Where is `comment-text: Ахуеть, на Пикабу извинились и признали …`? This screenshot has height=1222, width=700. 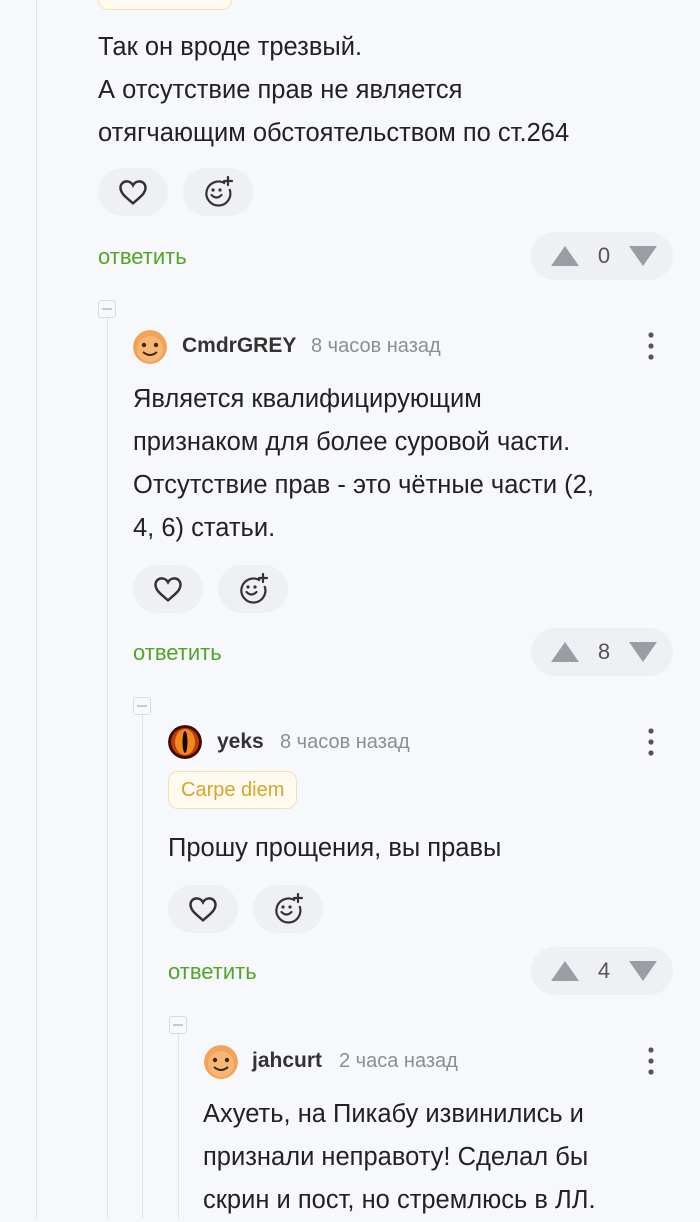
comment-text: Ахуеть, на Пикабу извинились и признали … is located at coordinates (399, 1157).